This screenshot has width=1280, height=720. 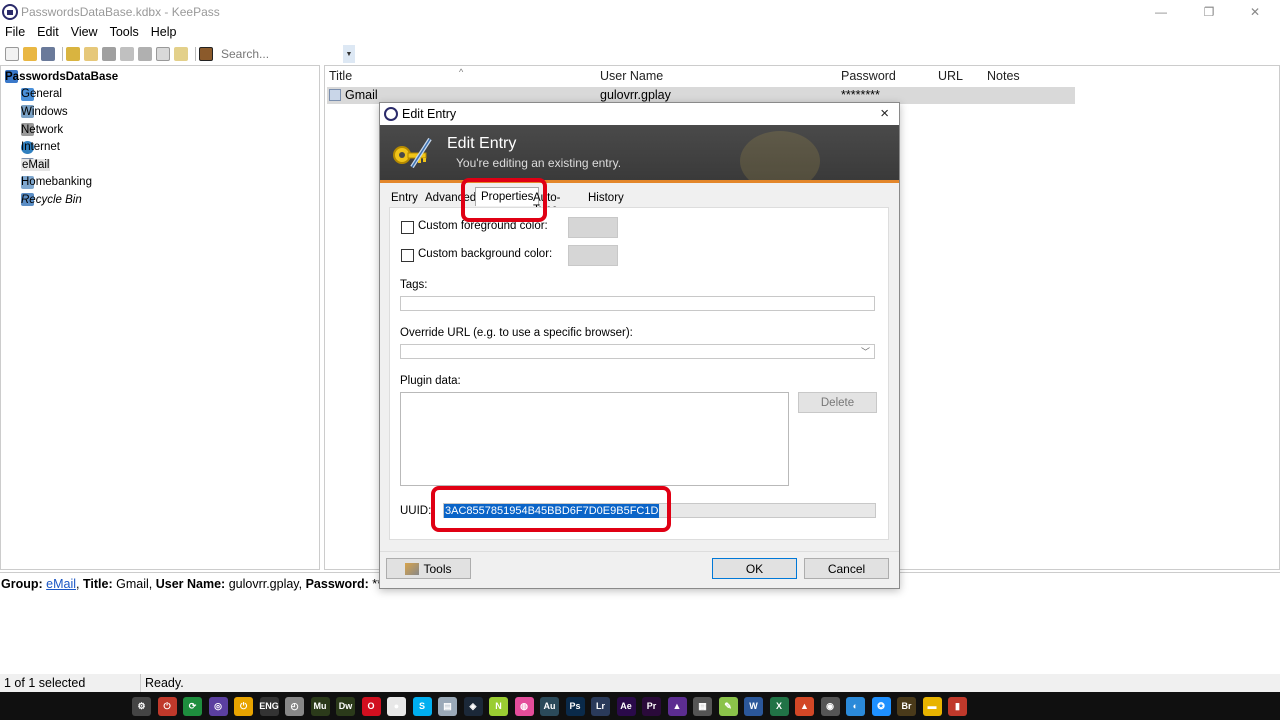 I want to click on user-icon: ◉, so click(x=830, y=706).